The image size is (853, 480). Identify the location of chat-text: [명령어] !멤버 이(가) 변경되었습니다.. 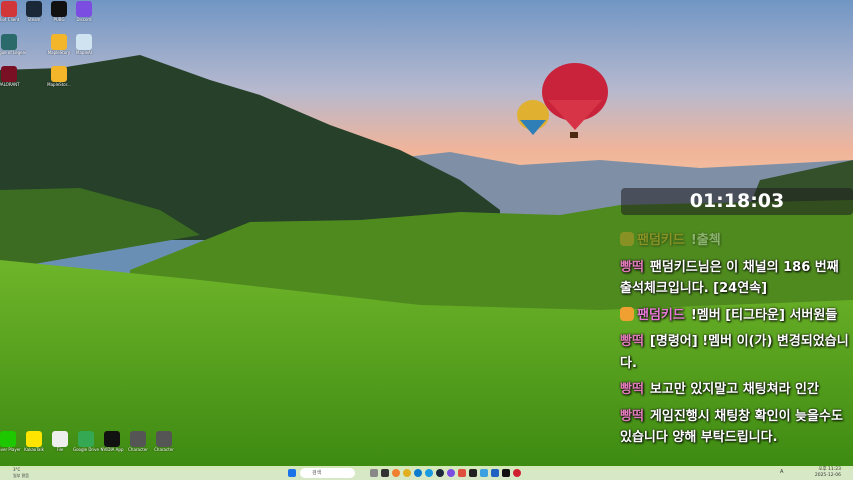
(734, 352).